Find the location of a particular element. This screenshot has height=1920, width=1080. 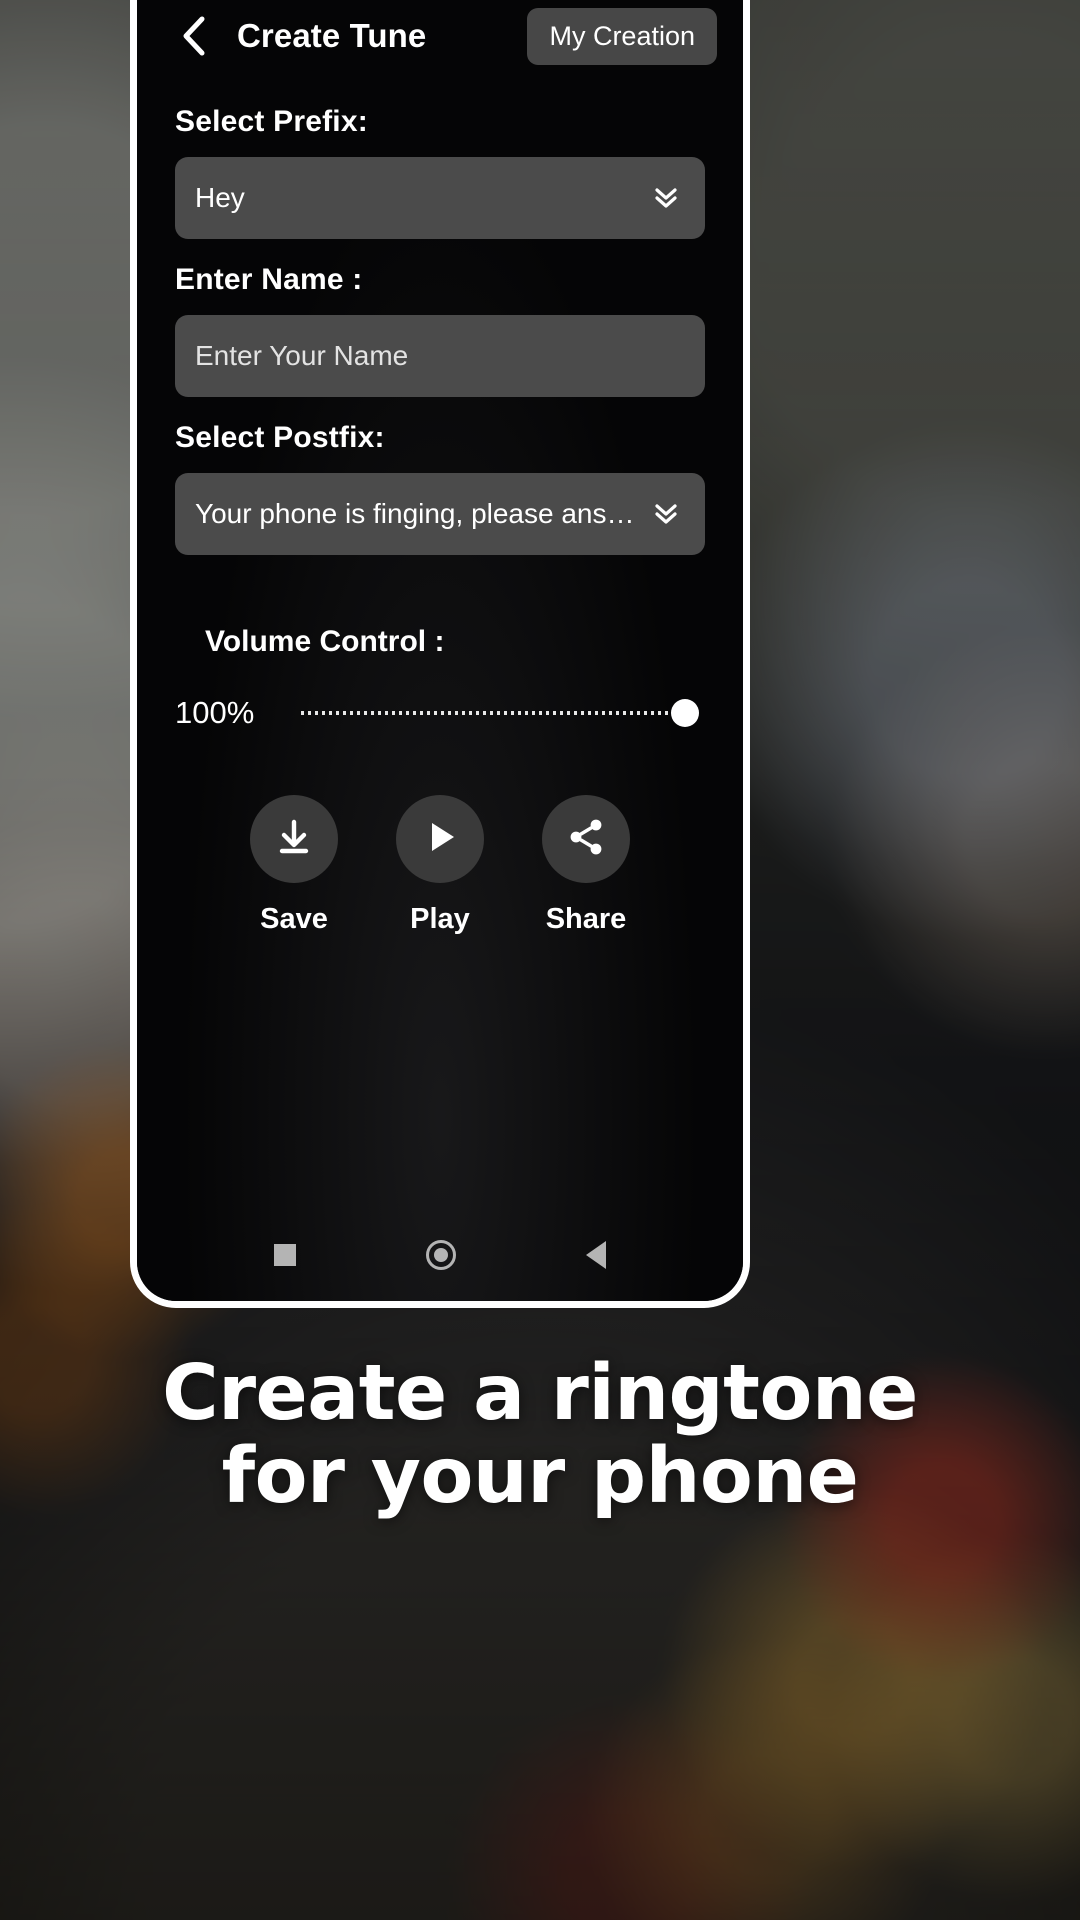

chevron-left-icon is located at coordinates (193, 36).